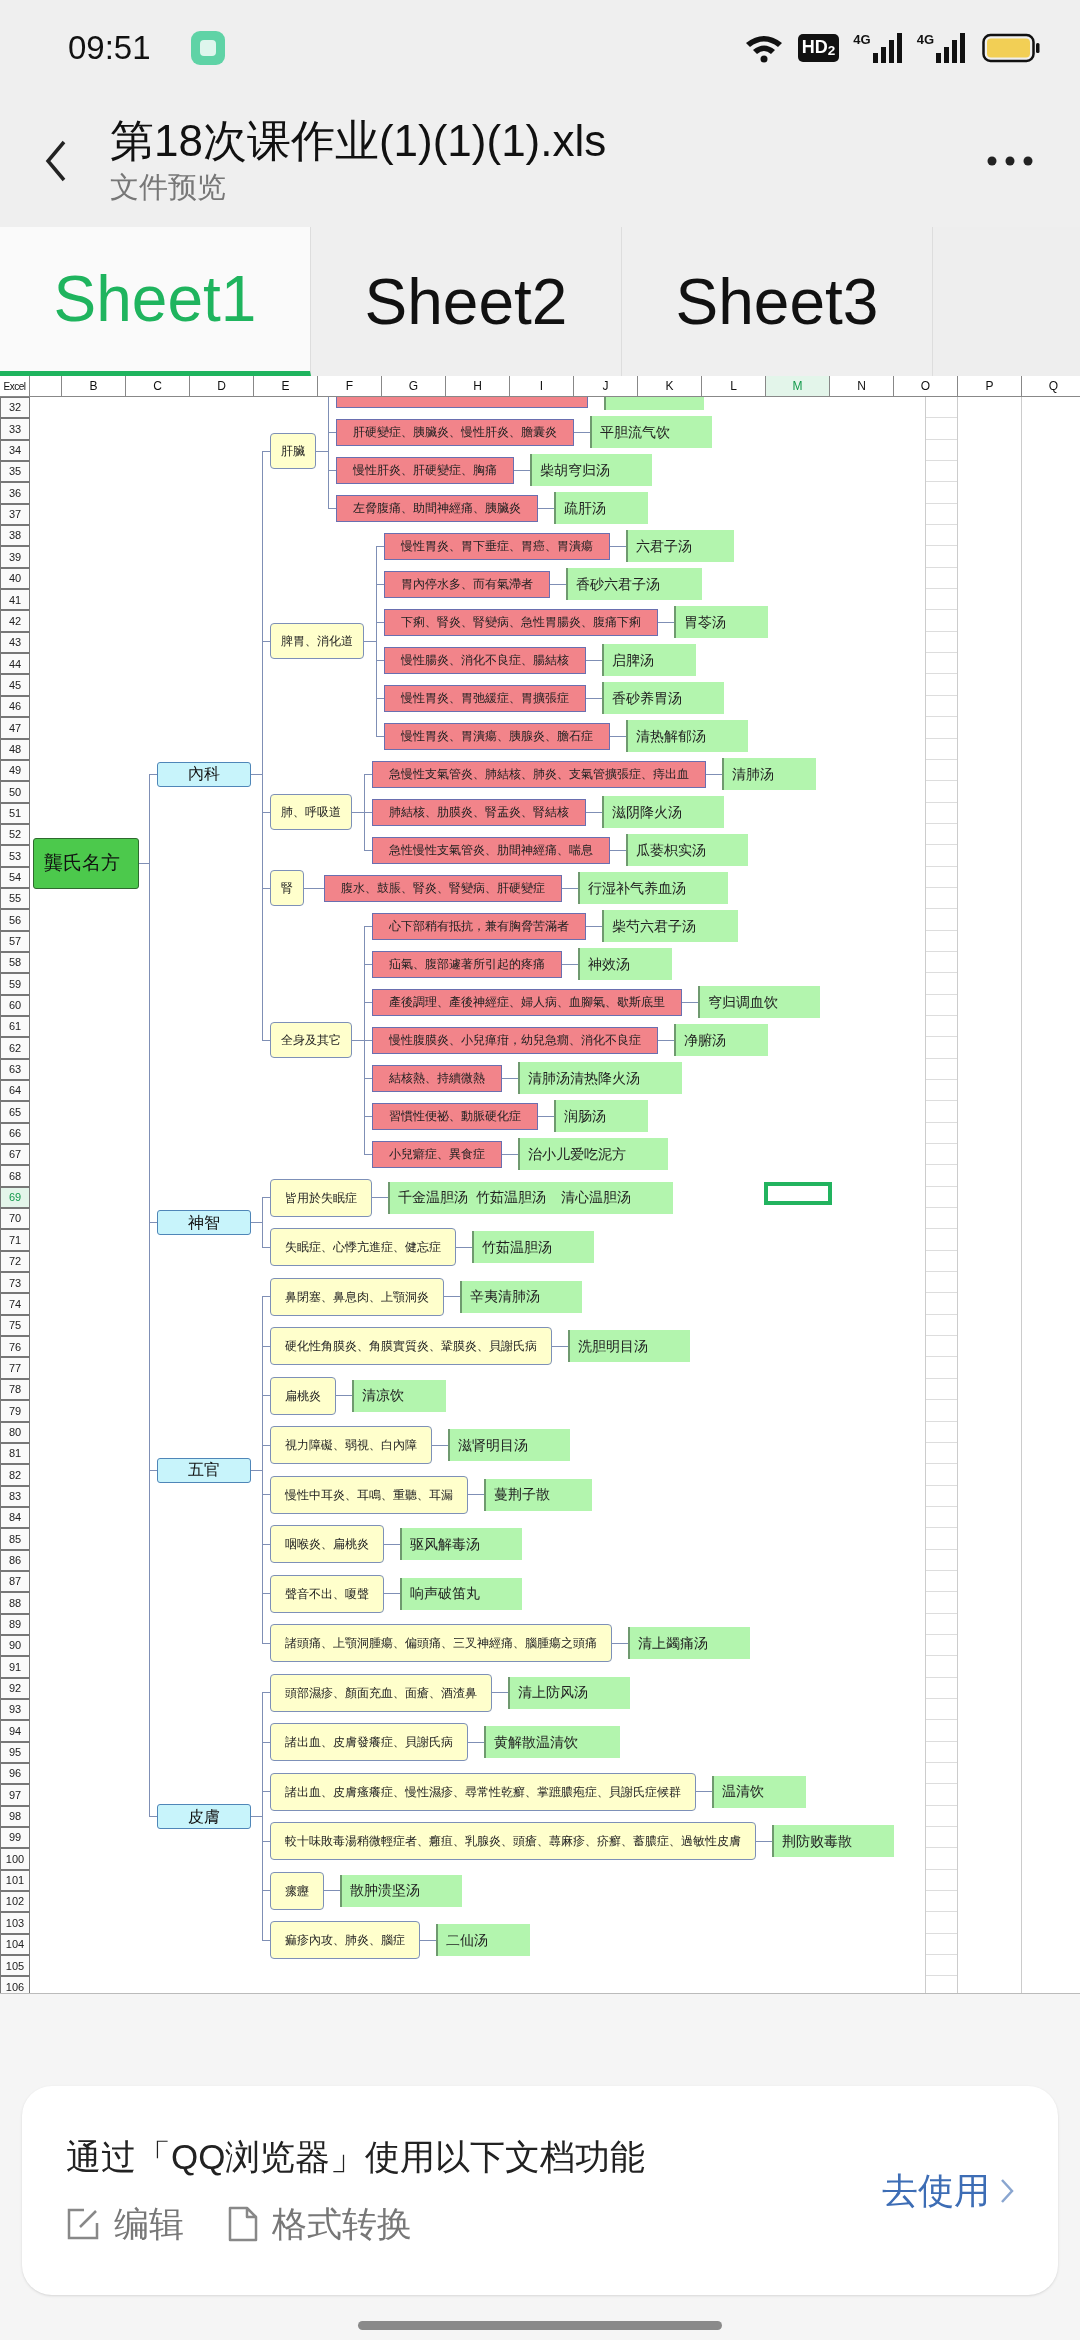 The image size is (1080, 2340). What do you see at coordinates (15, 514) in the screenshot?
I see `row-header: 37` at bounding box center [15, 514].